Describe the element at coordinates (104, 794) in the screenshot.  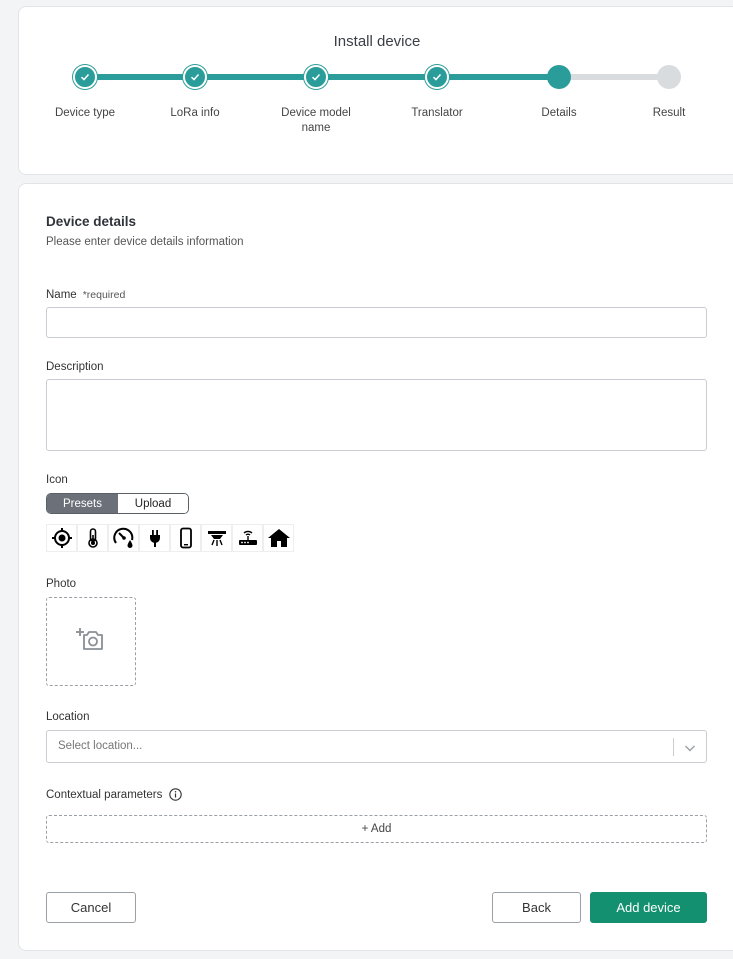
I see `contextual-parameters-text: Contextual parameters` at that location.